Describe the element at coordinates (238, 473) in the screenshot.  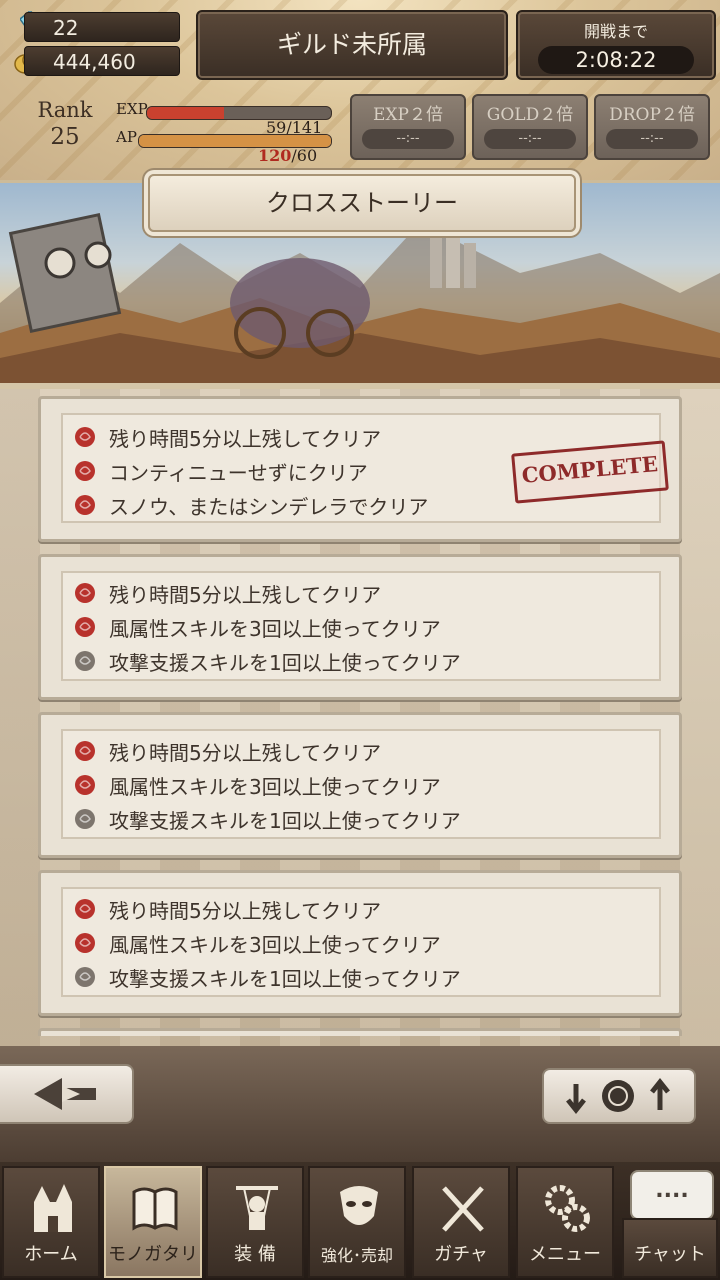
I see `mission-condition: コンティニューせずにクリア` at that location.